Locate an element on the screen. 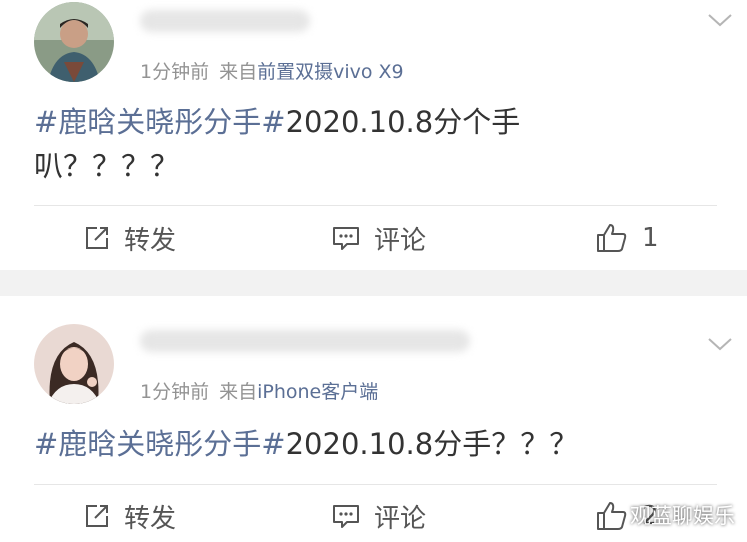 The height and width of the screenshot is (542, 747). post-content: #鹿晗关晓彤分手#2020.10.8分手？？？ is located at coordinates (375, 444).